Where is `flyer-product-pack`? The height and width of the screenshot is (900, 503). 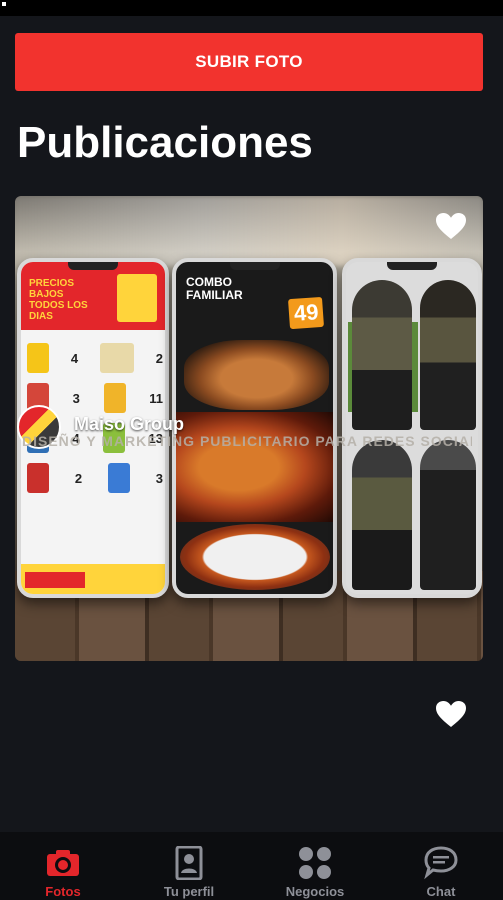
flyer-product-pack is located at coordinates (137, 298).